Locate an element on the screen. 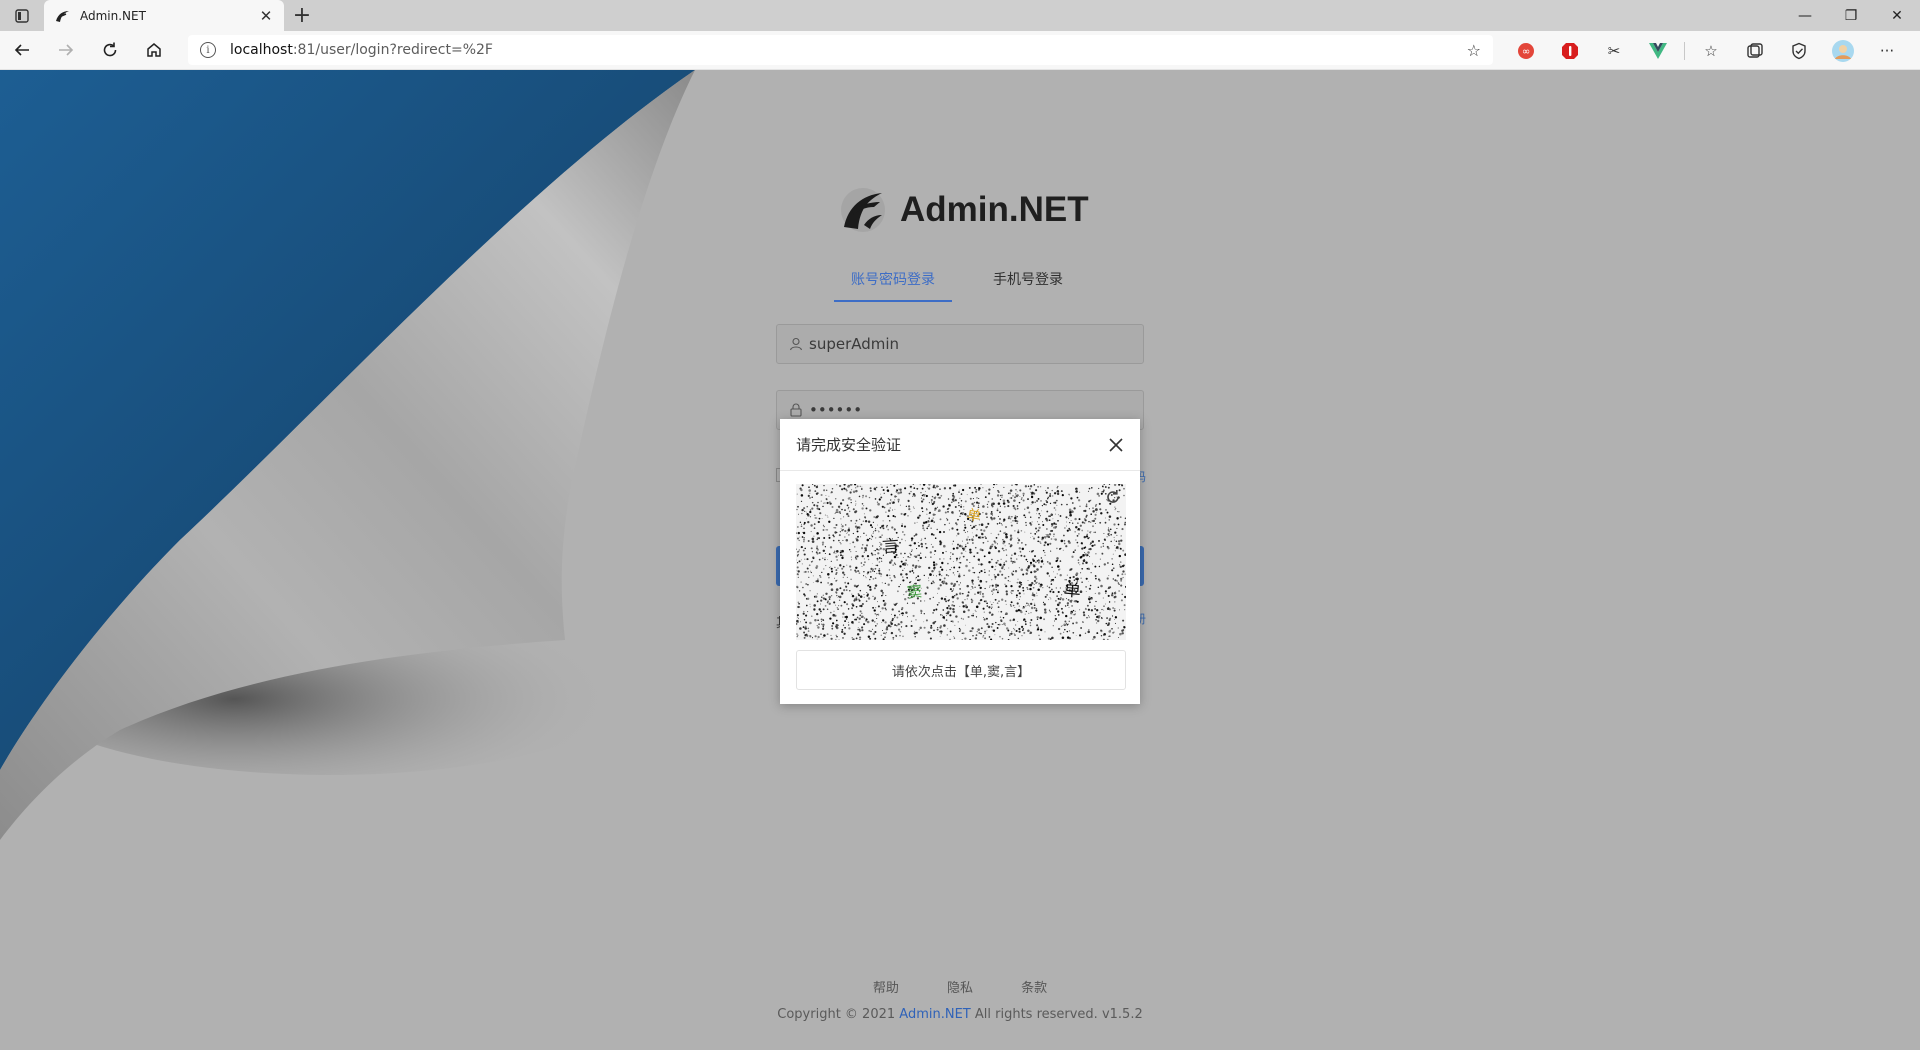 The image size is (1920, 1050). tab-actions-icon is located at coordinates (22, 15).